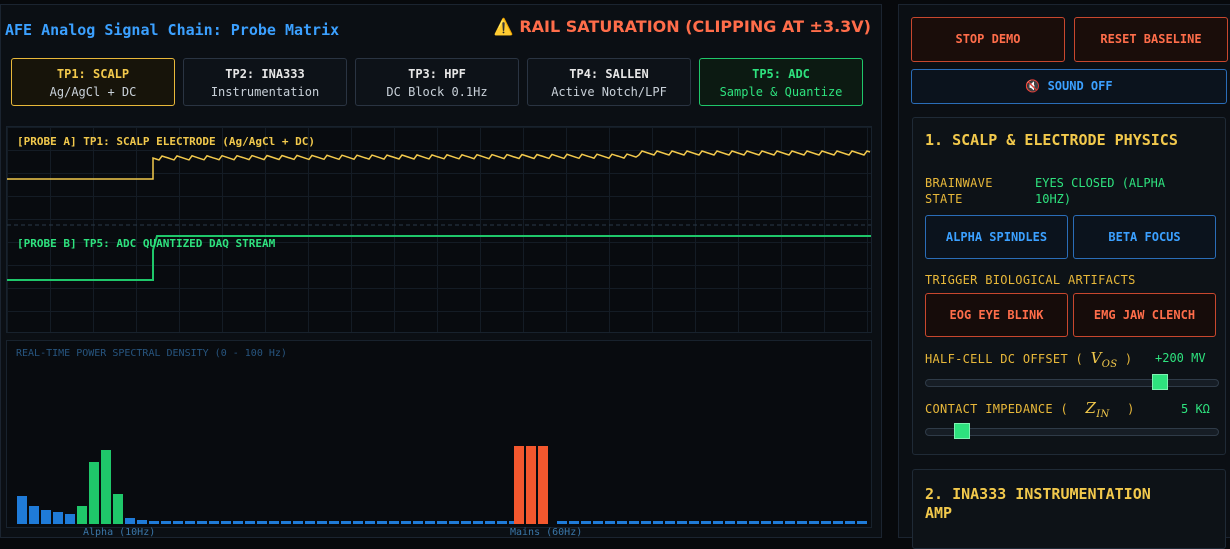  I want to click on eog-eye-blink-button: EOG EYE BLINK, so click(996, 315).